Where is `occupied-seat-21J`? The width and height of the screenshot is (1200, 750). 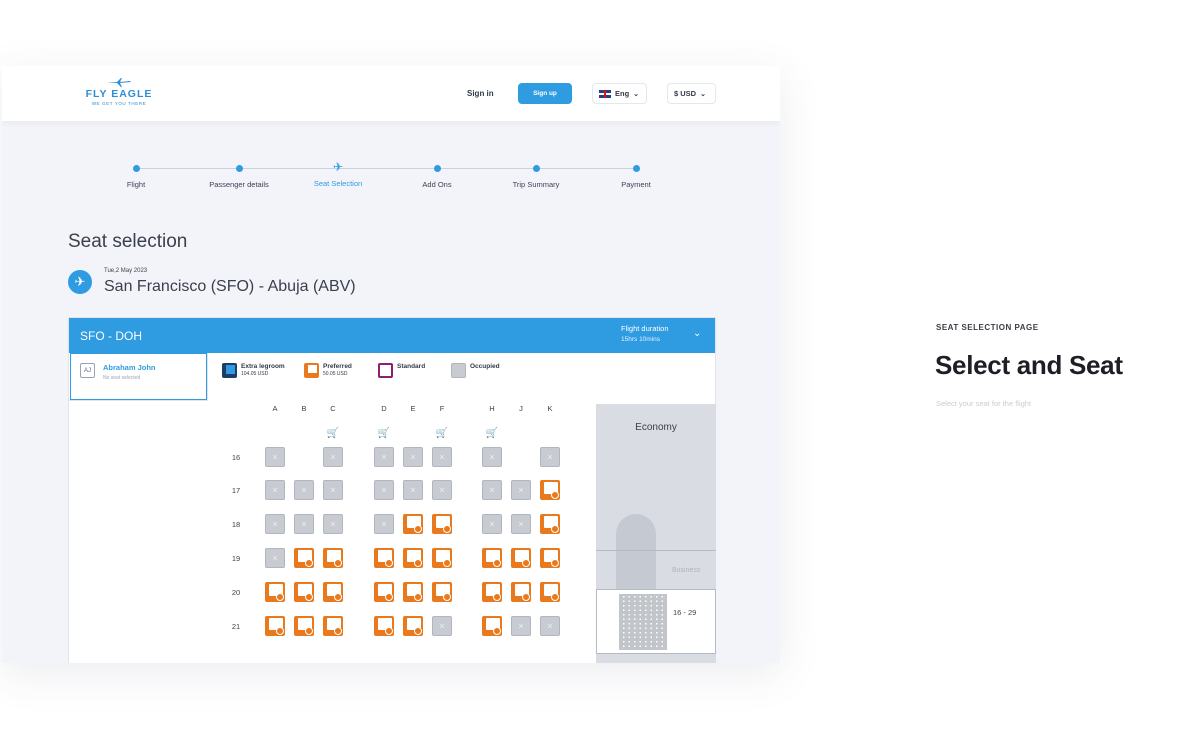 occupied-seat-21J is located at coordinates (521, 626).